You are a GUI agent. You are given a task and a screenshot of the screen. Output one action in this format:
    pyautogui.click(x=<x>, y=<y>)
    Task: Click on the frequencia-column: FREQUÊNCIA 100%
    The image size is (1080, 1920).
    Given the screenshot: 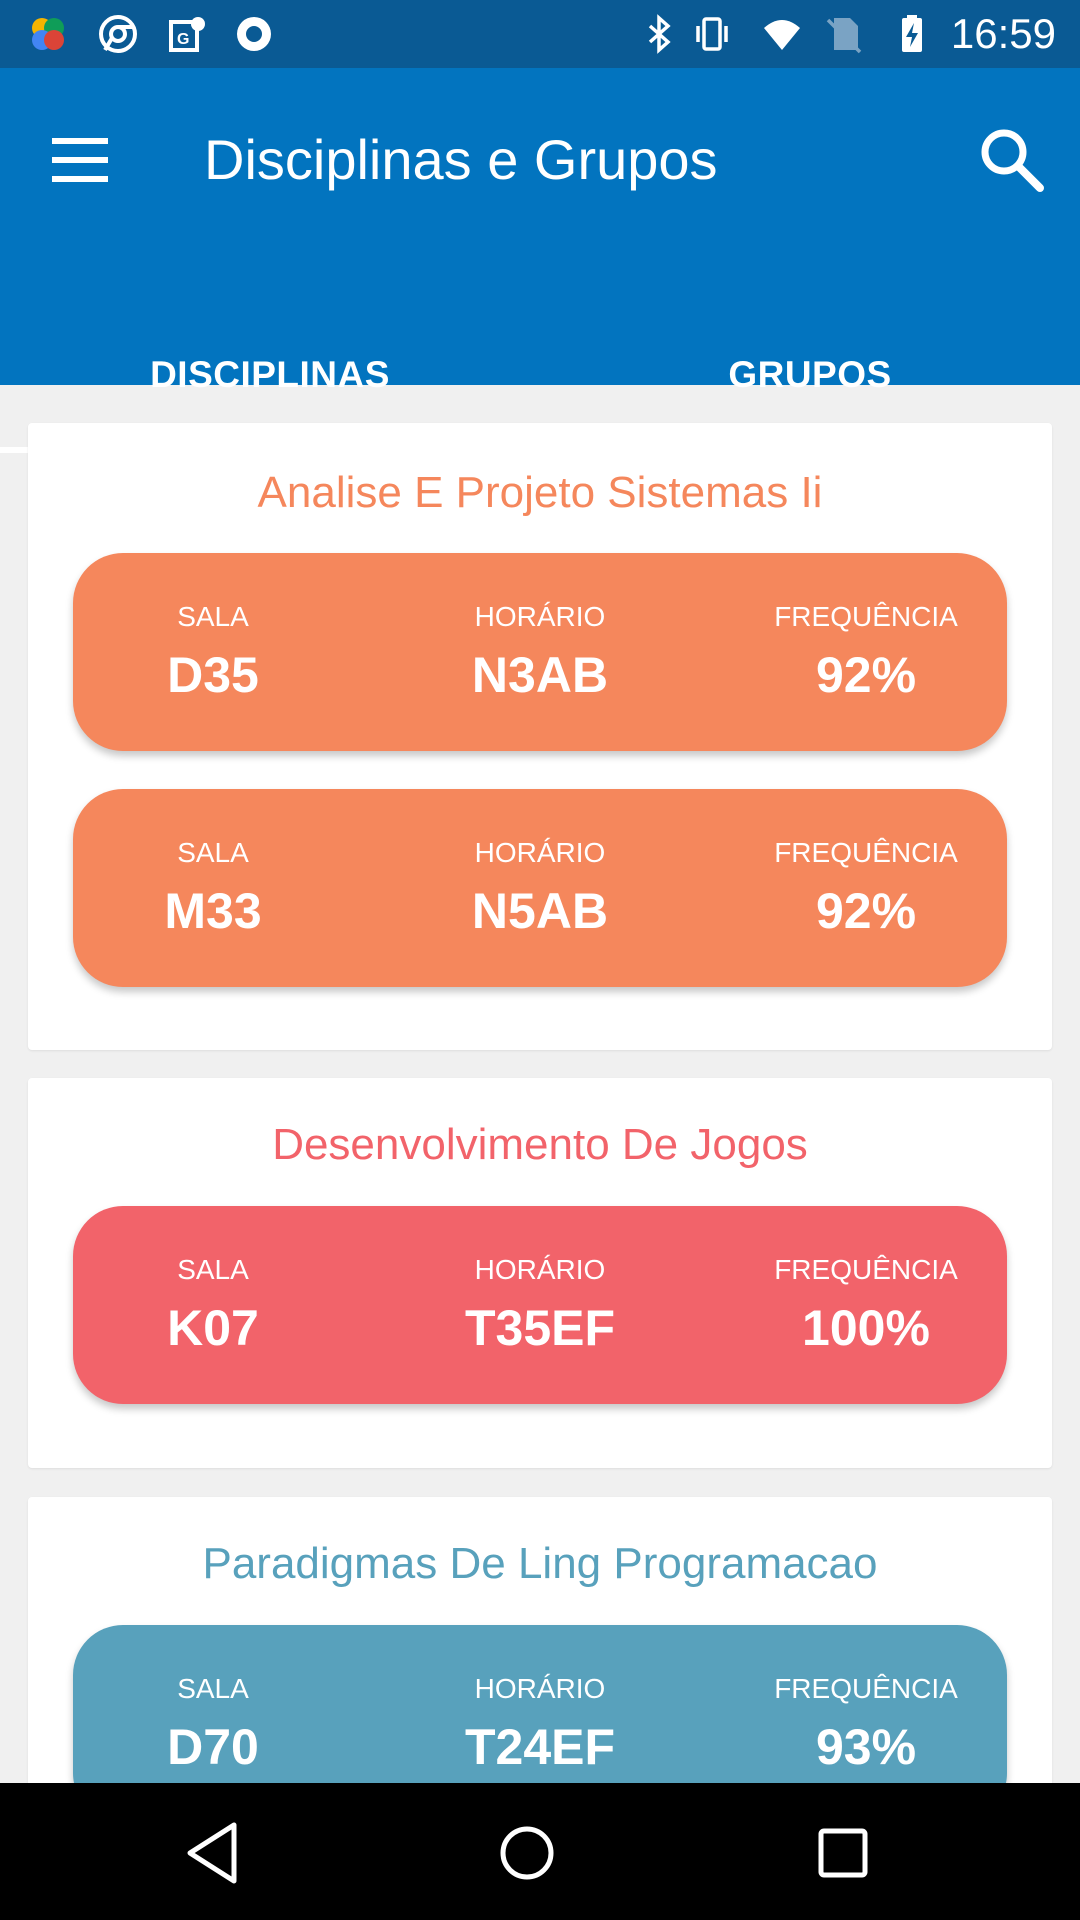 What is the action you would take?
    pyautogui.click(x=866, y=1305)
    